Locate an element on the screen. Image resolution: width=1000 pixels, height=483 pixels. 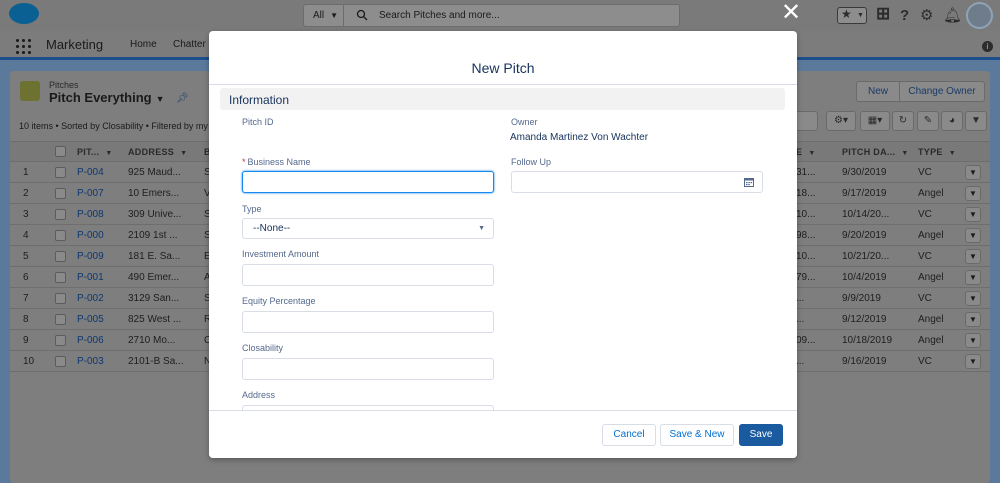
section-header-information: Information is located at coordinates (502, 99).